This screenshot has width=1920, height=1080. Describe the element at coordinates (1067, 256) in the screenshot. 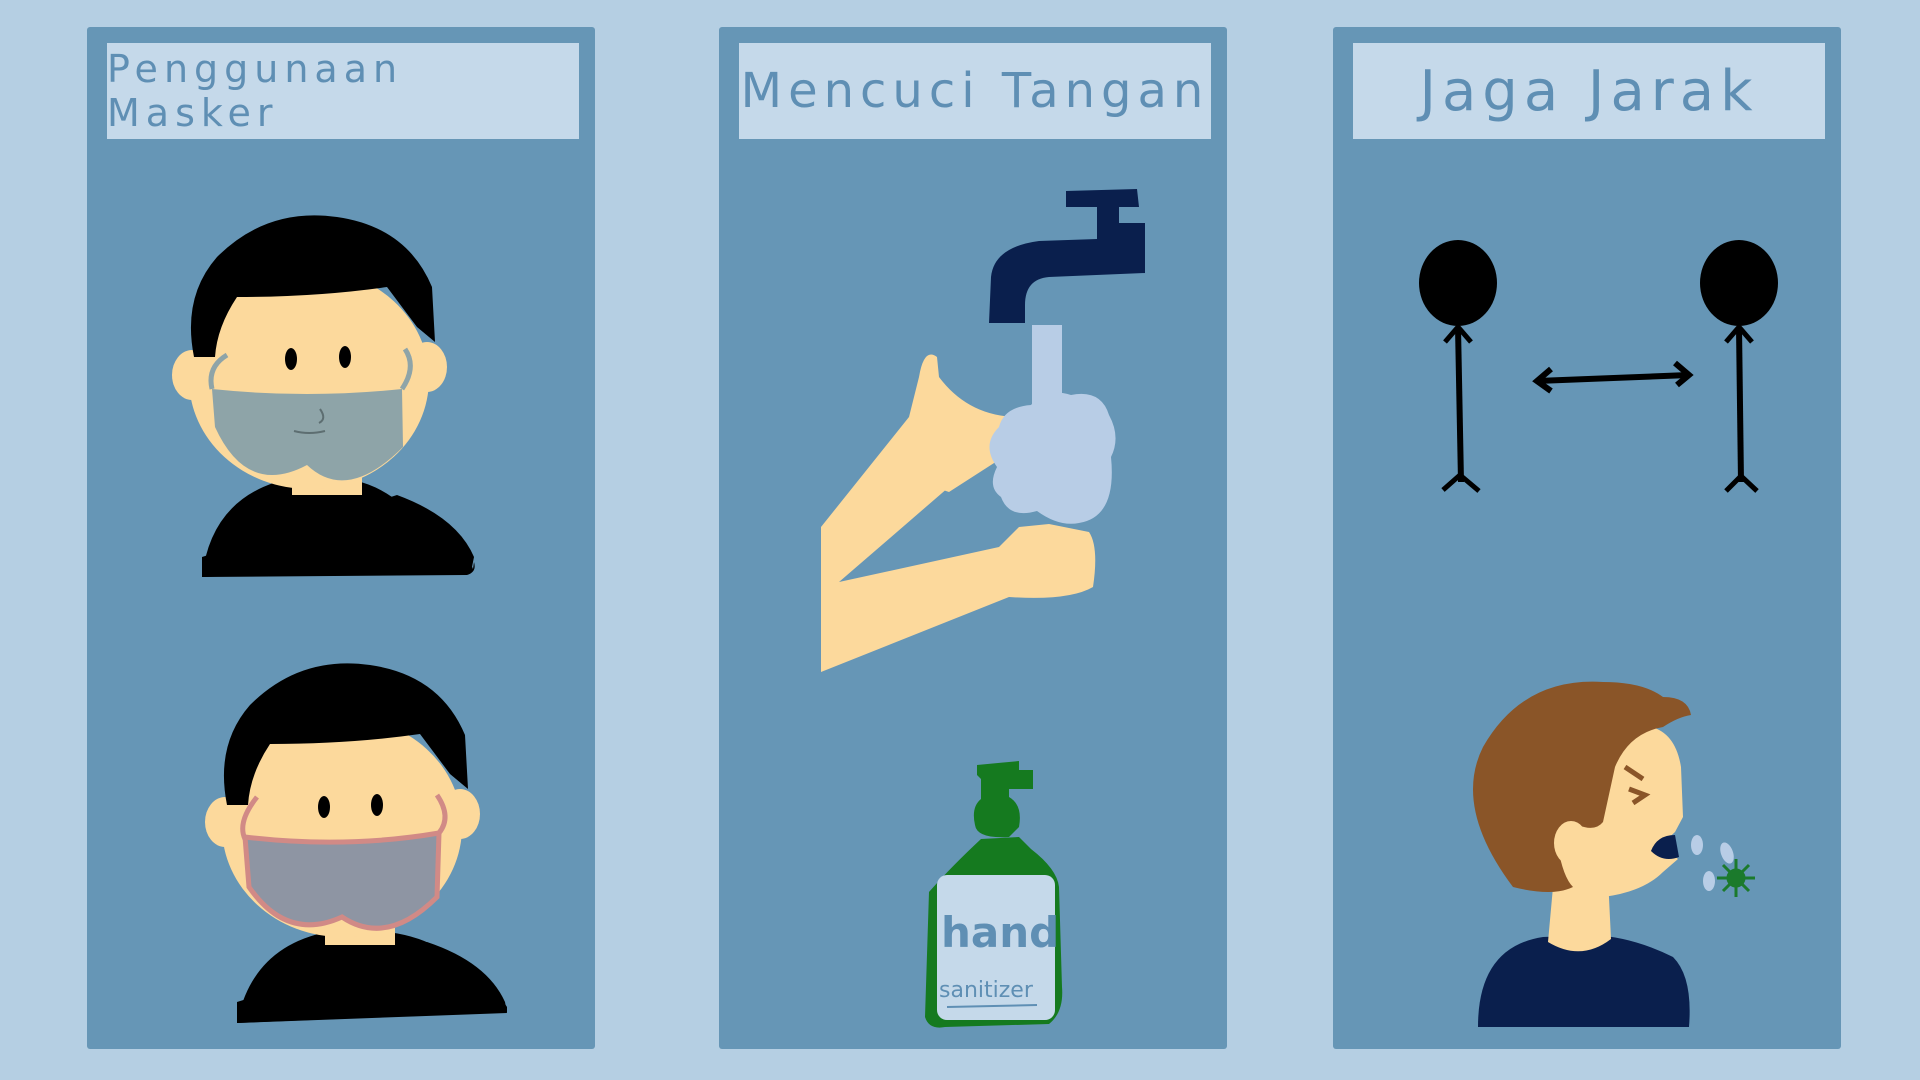

I see `faucet-icon` at that location.